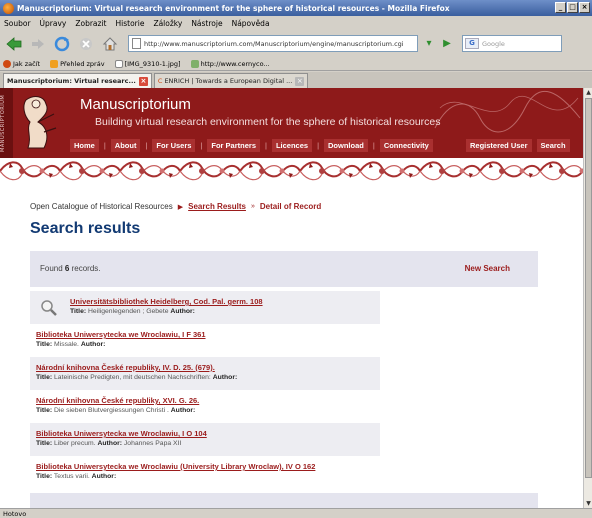 The height and width of the screenshot is (518, 592). What do you see at coordinates (128, 311) in the screenshot?
I see `title-value: Heiligenlegenden ; Gebete` at bounding box center [128, 311].